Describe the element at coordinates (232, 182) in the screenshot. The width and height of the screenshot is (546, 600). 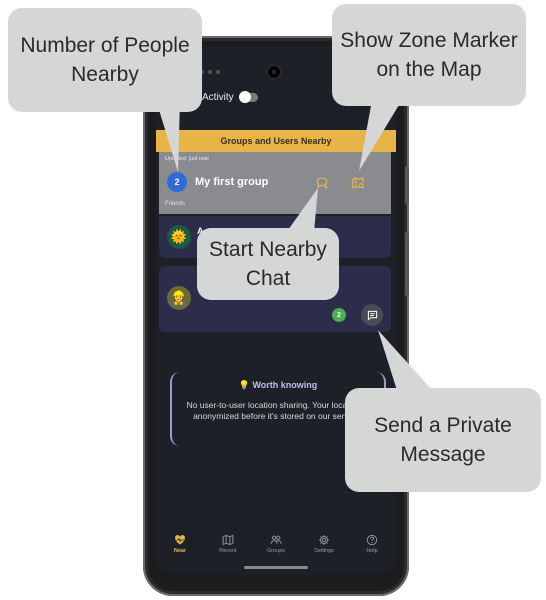
I see `group-name: My first group` at that location.